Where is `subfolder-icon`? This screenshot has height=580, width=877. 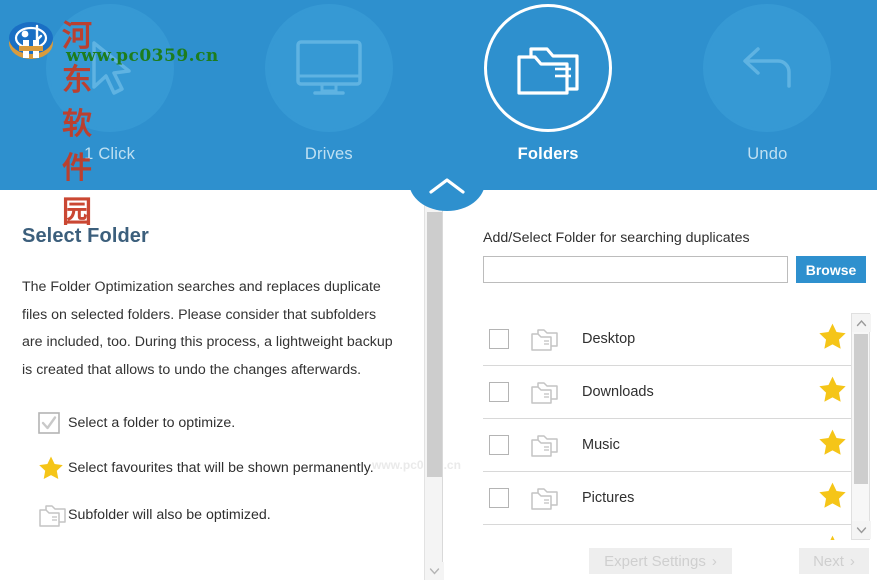 subfolder-icon is located at coordinates (45, 515).